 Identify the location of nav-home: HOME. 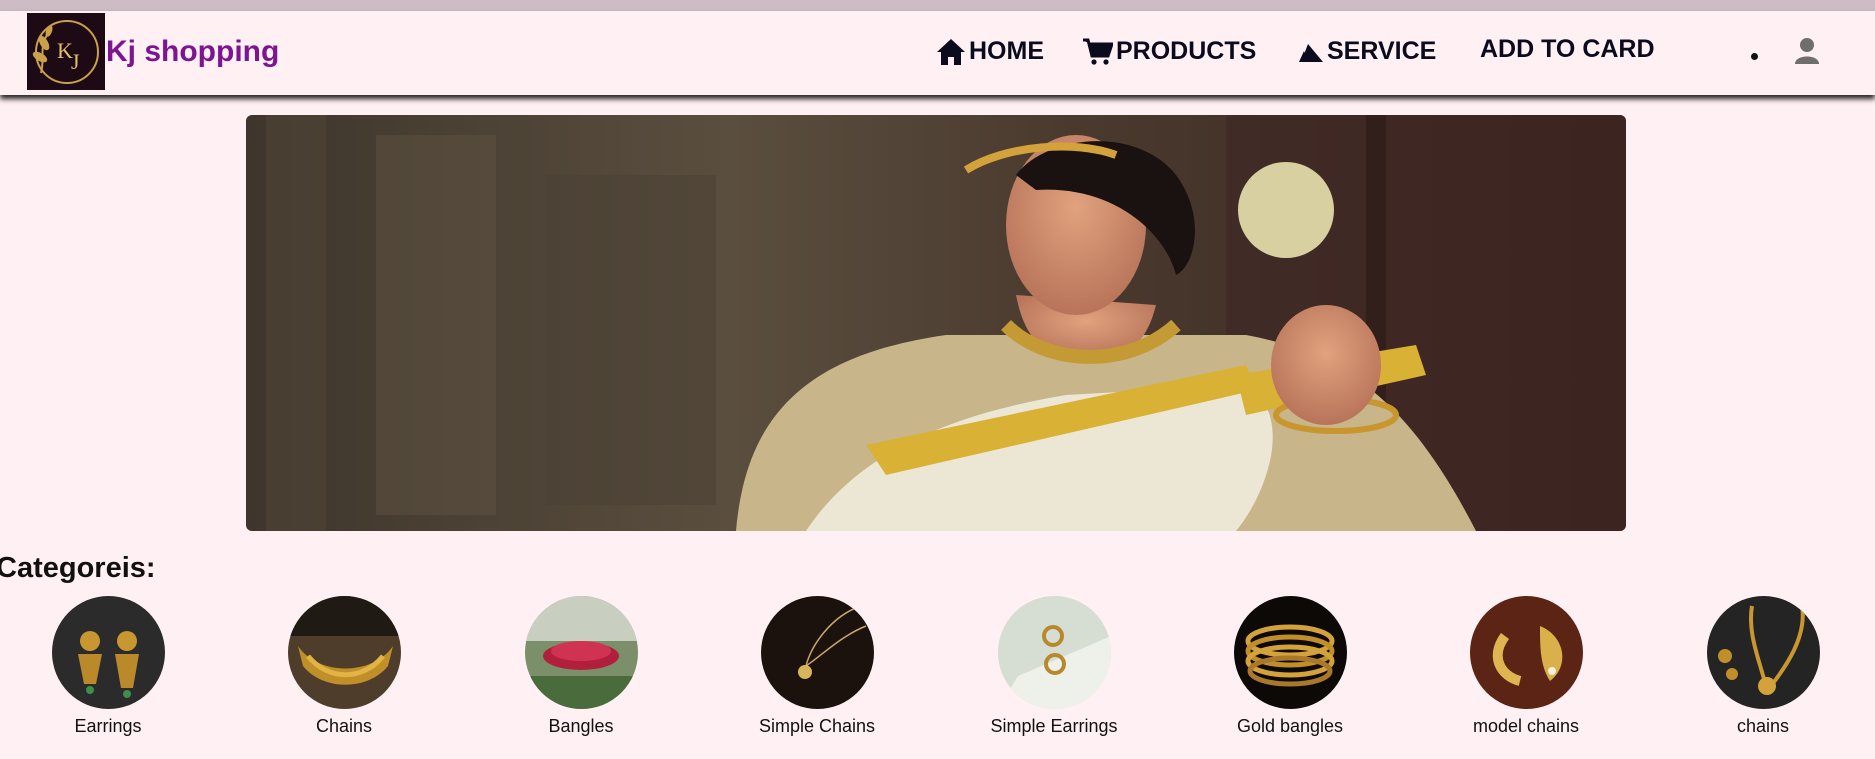
(990, 51).